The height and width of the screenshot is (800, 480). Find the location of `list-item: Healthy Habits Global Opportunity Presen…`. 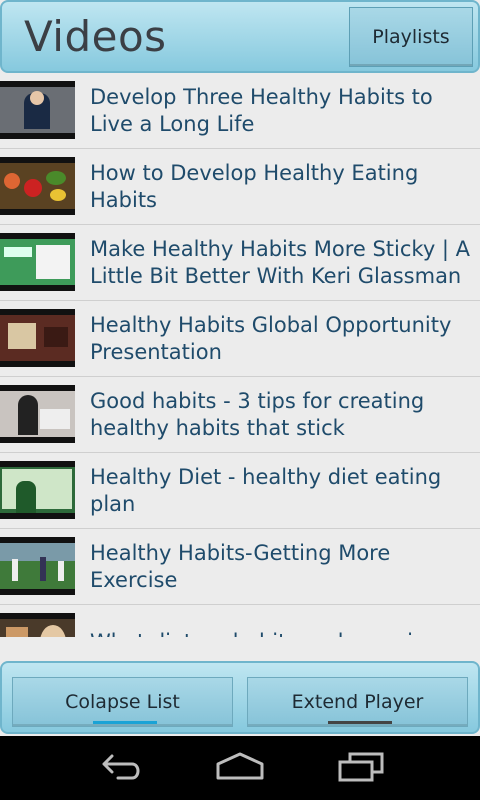

list-item: Healthy Habits Global Opportunity Presen… is located at coordinates (240, 339).